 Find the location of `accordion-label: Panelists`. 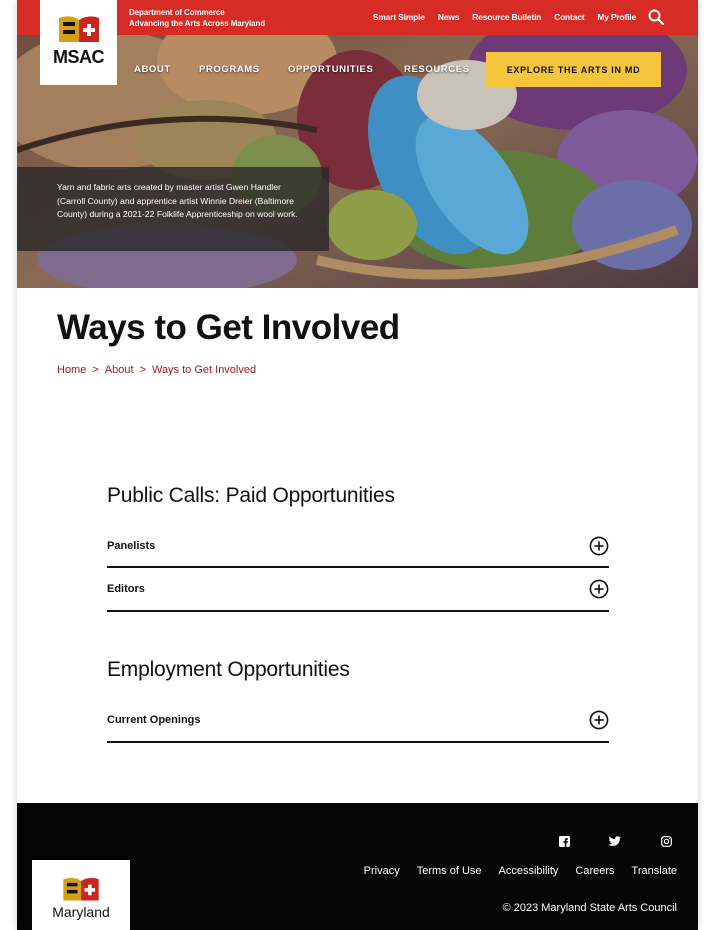

accordion-label: Panelists is located at coordinates (131, 546).